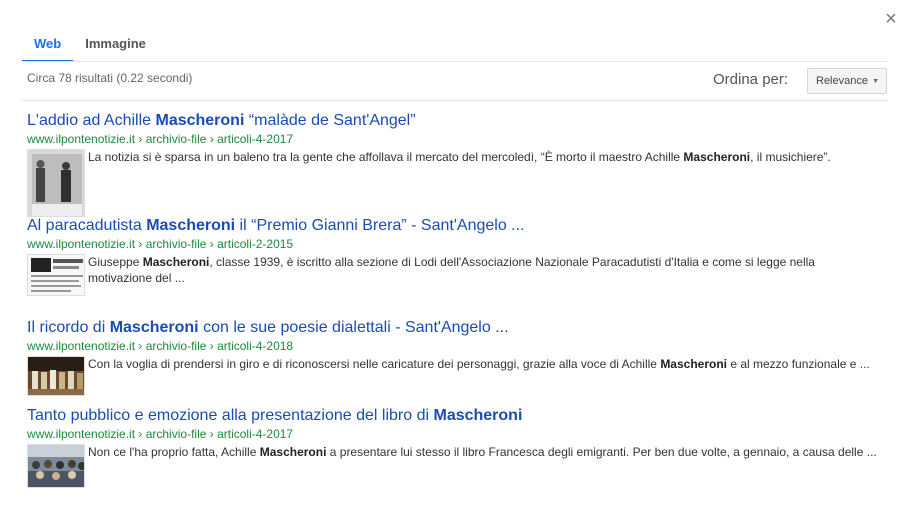  I want to click on text-segment: Il ricordo di, so click(68, 327).